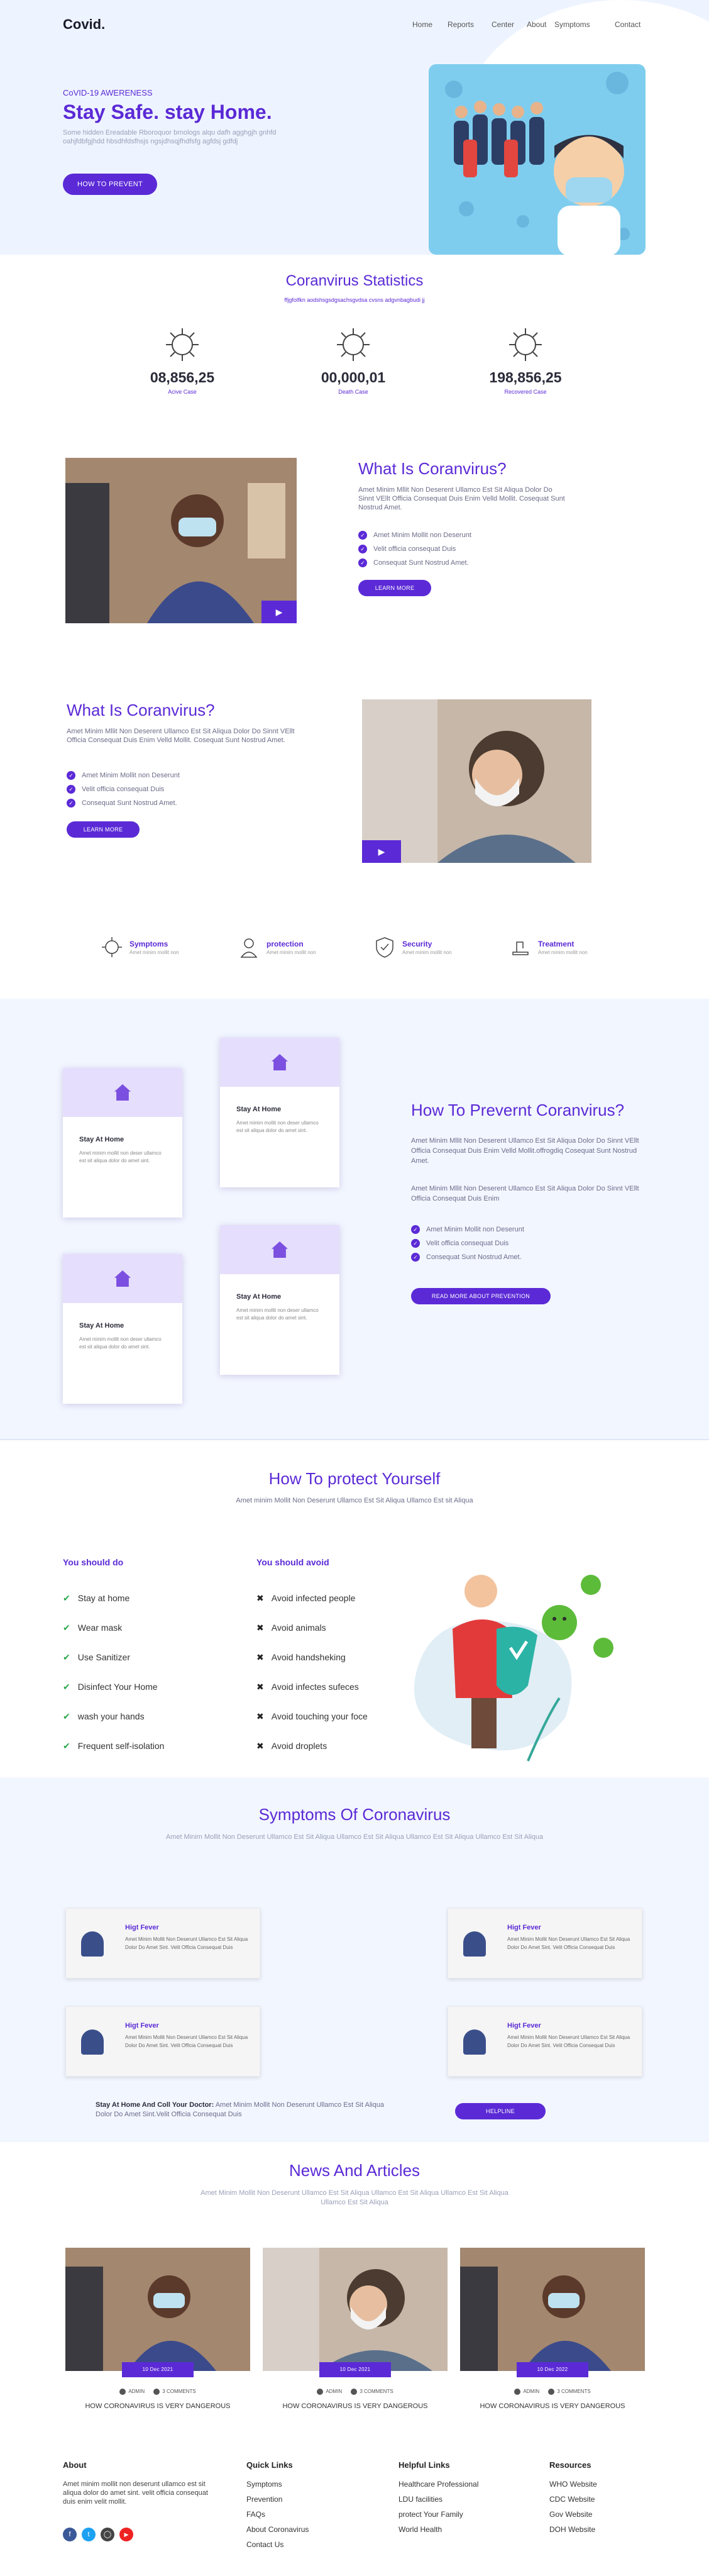 This screenshot has width=709, height=2576. Describe the element at coordinates (312, 1716) in the screenshot. I see `list-item: ✖ Avoid touching your foce` at that location.